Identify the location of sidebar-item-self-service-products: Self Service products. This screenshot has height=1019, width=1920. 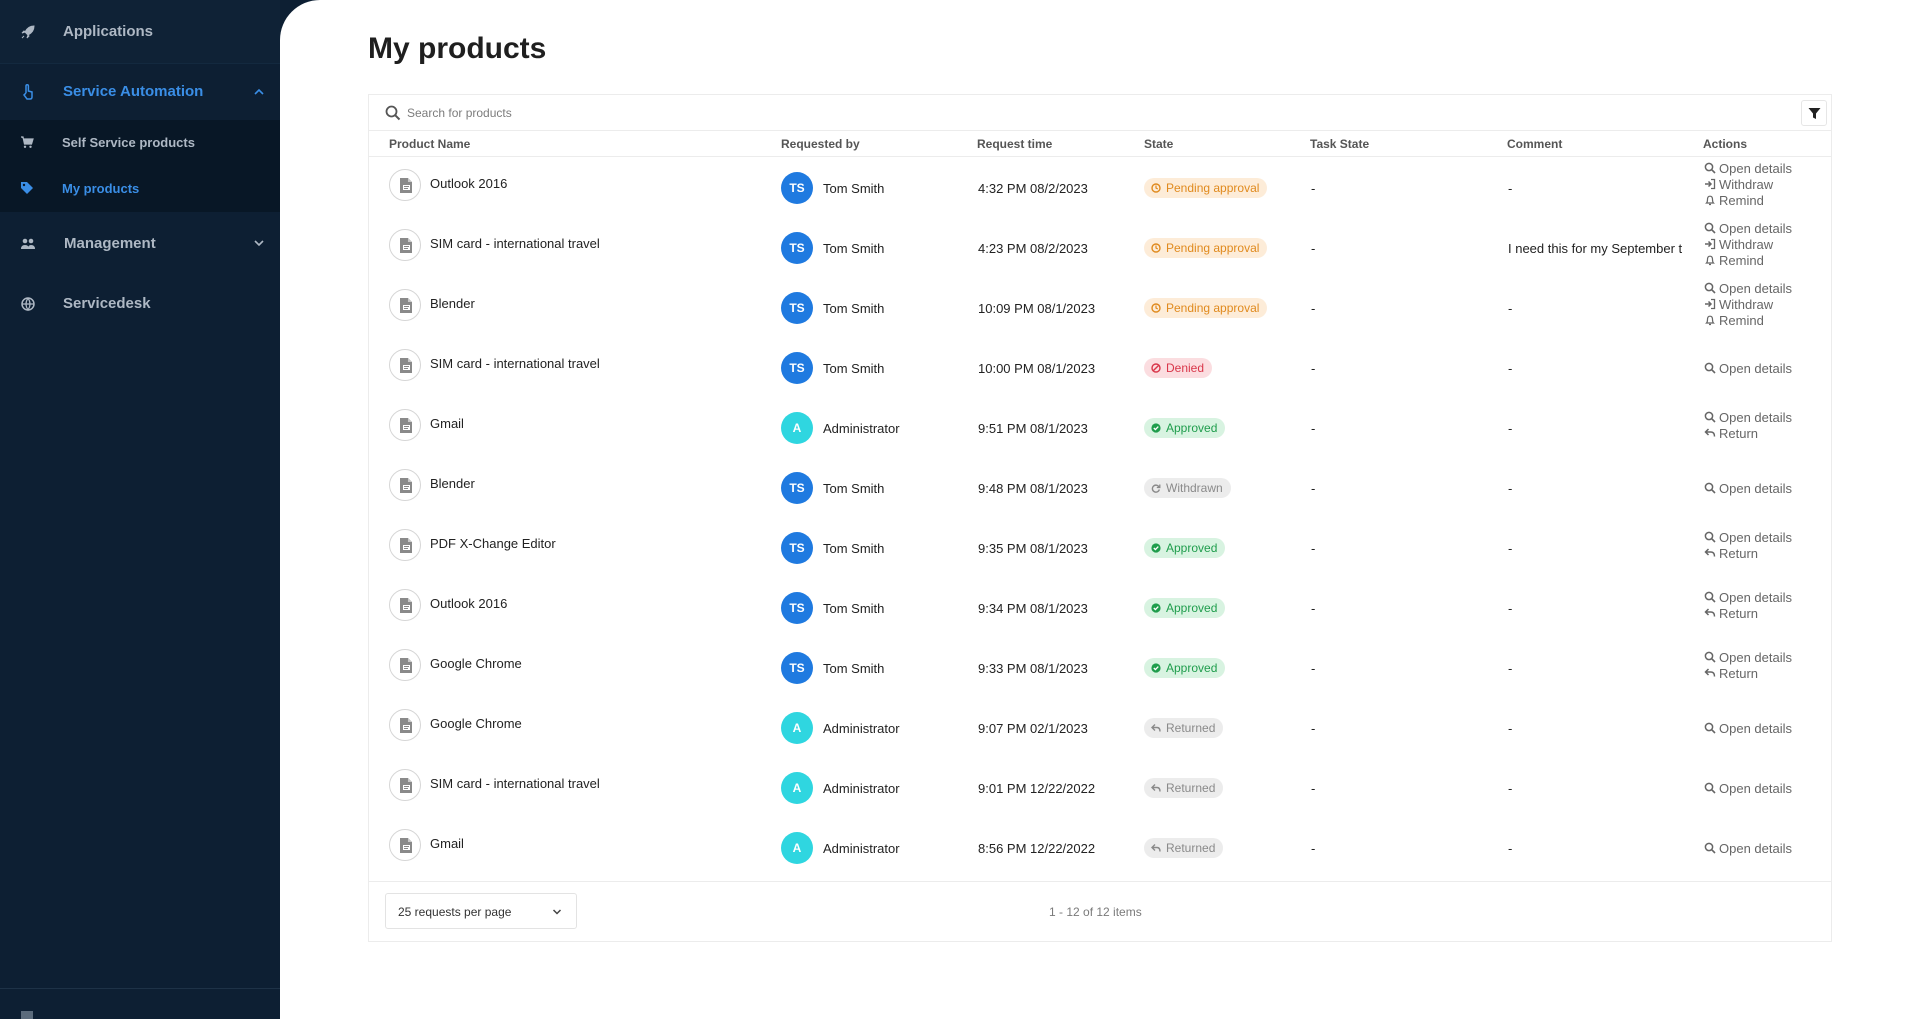
(140, 143).